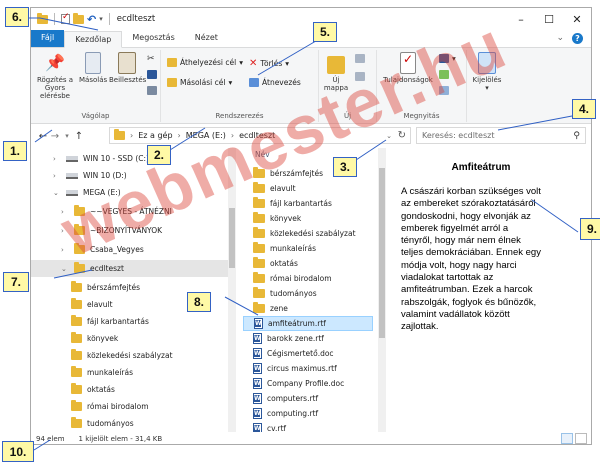 The height and width of the screenshot is (467, 600). What do you see at coordinates (408, 63) in the screenshot?
I see `properties-icon: ✓` at bounding box center [408, 63].